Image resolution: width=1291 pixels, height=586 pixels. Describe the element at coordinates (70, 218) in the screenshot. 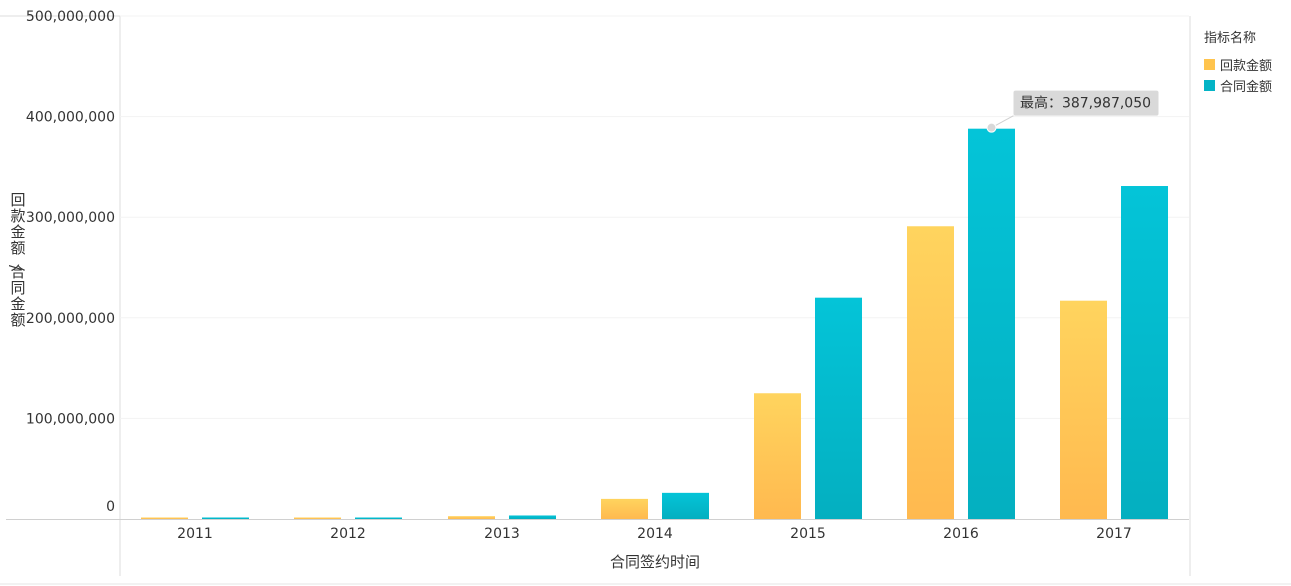

I see `y-tick-label: 300,000,000` at that location.